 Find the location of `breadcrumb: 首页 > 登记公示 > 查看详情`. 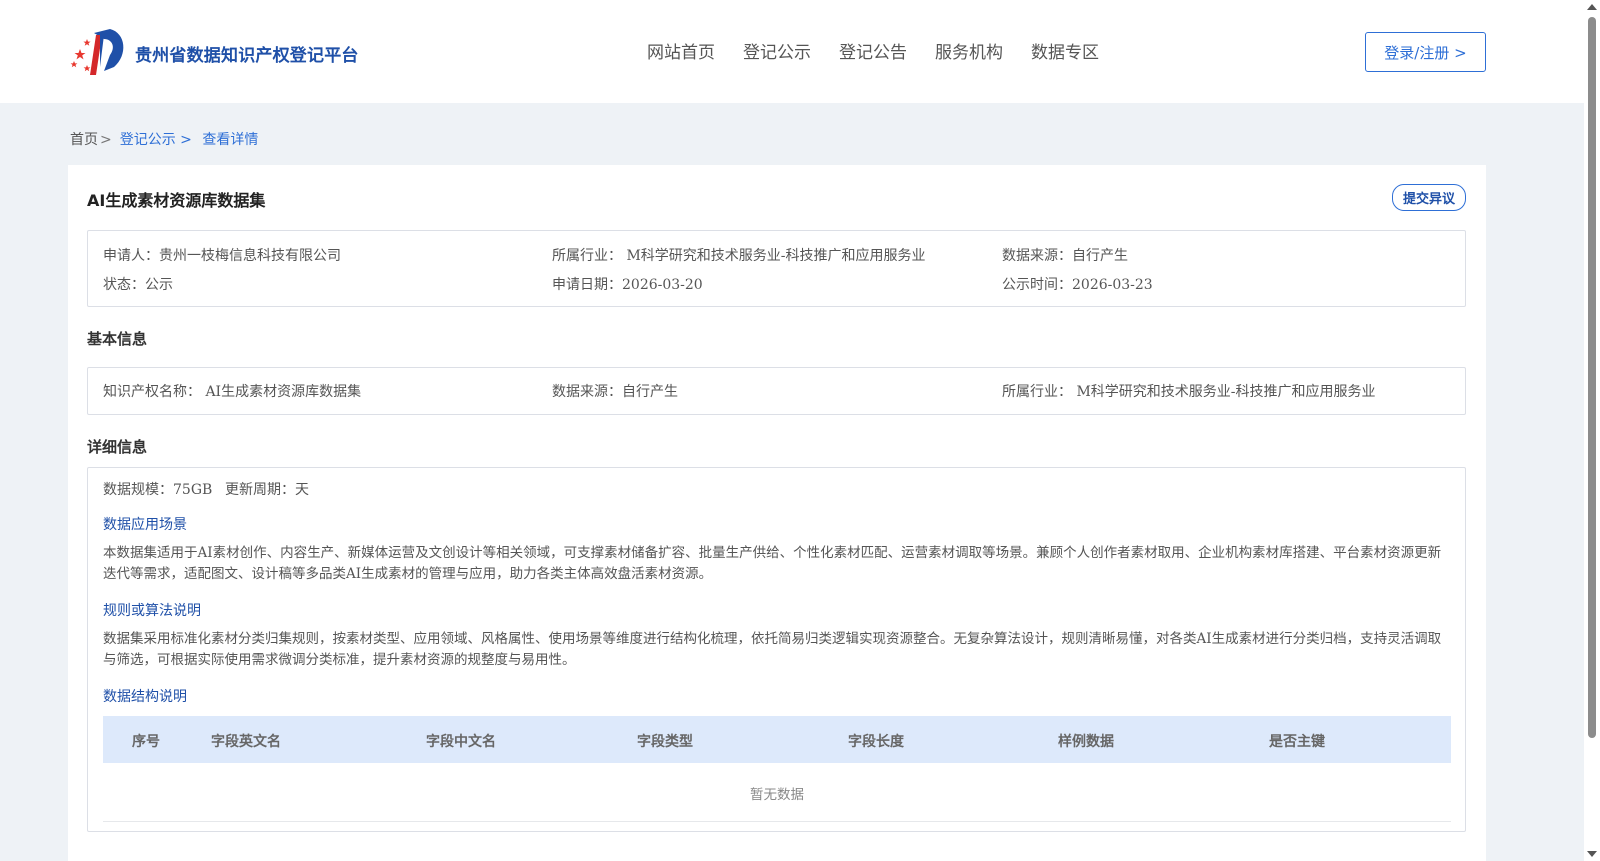

breadcrumb: 首页 > 登记公示 > 查看详情 is located at coordinates (164, 139).